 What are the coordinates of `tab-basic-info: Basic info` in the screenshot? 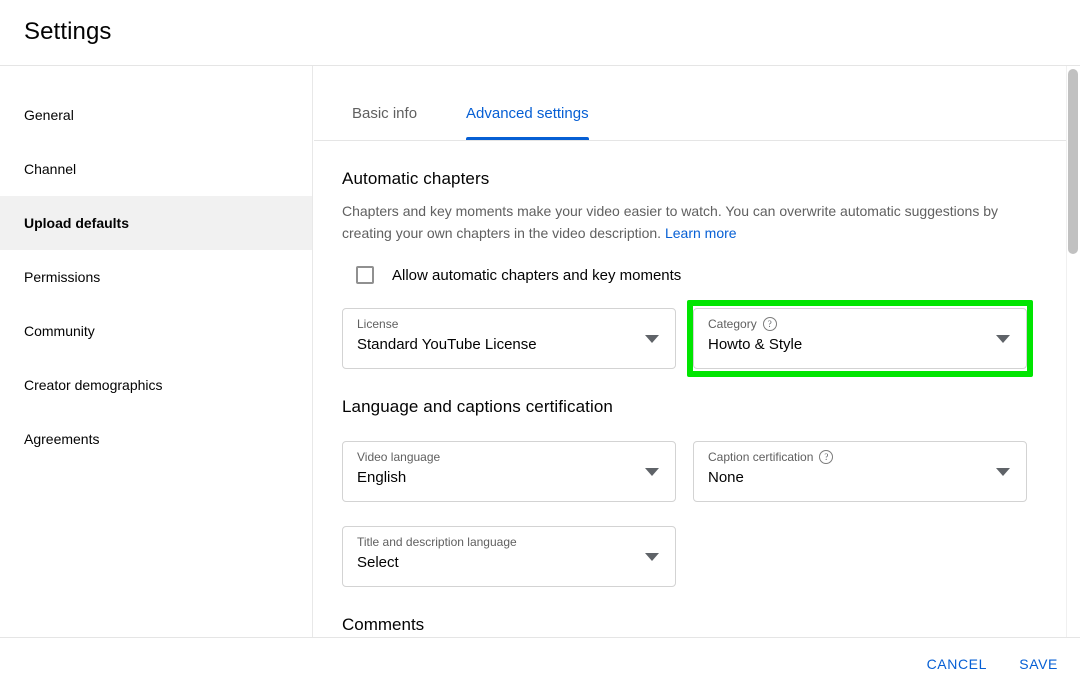 It's located at (384, 113).